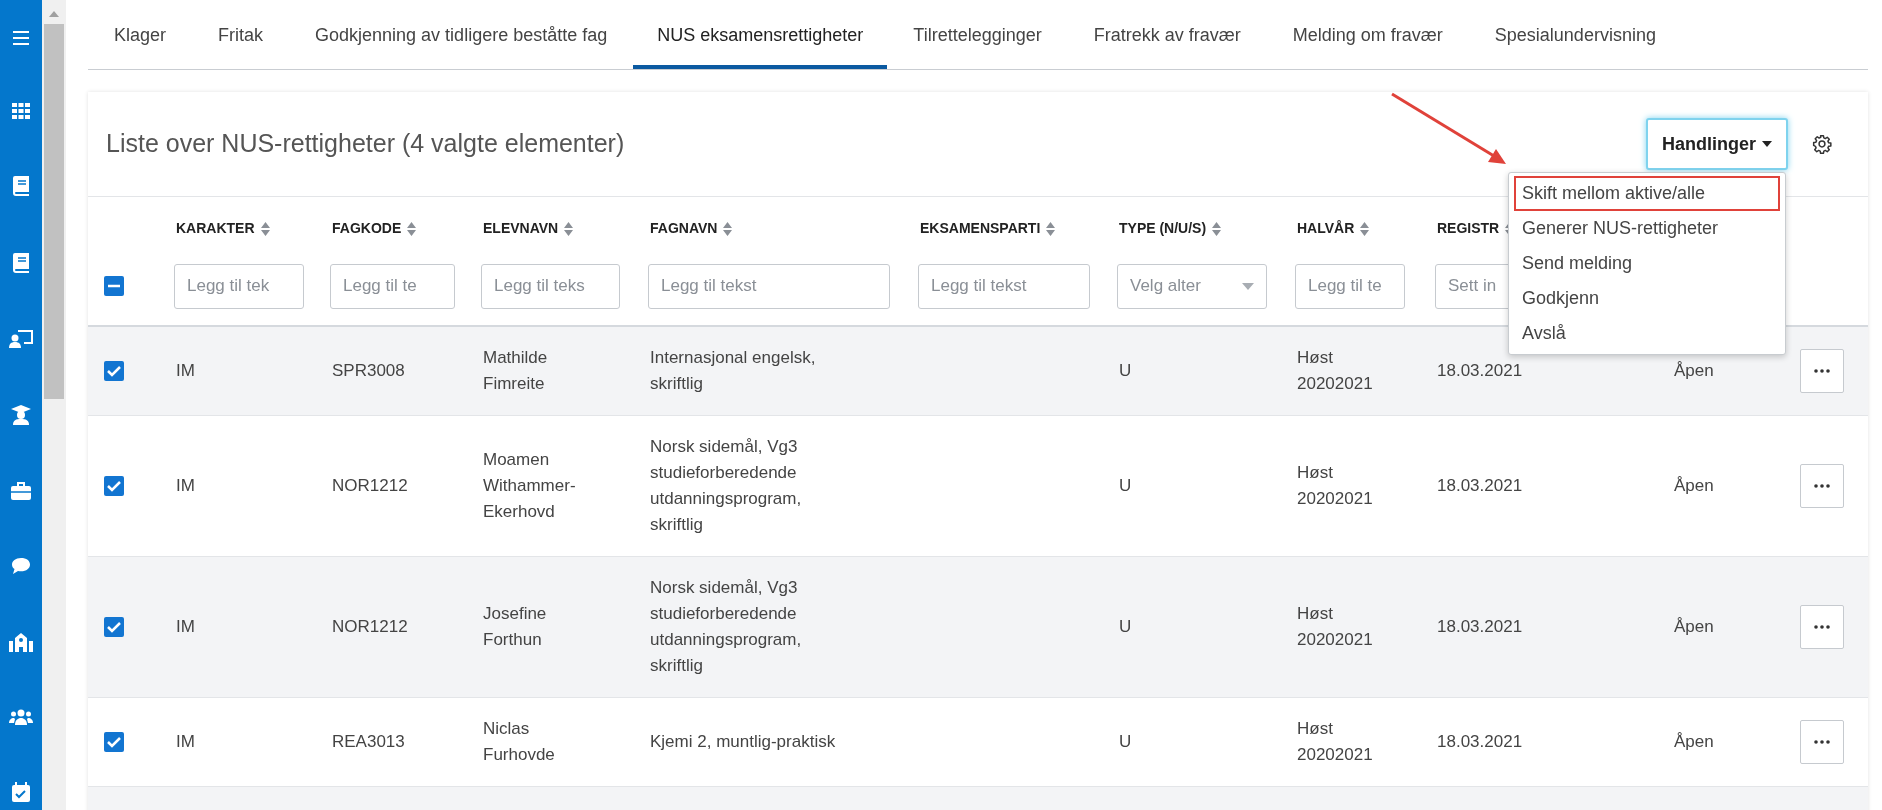  Describe the element at coordinates (461, 34) in the screenshot. I see `tab: Godkjenning av tidligere beståtte fag` at that location.